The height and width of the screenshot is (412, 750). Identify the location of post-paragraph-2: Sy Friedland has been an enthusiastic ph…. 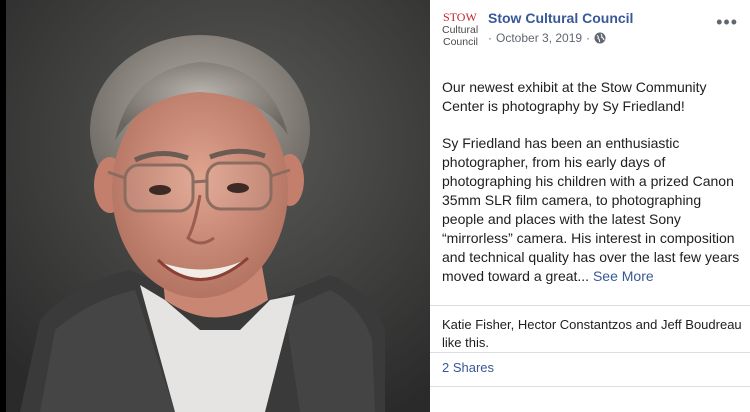
(593, 210).